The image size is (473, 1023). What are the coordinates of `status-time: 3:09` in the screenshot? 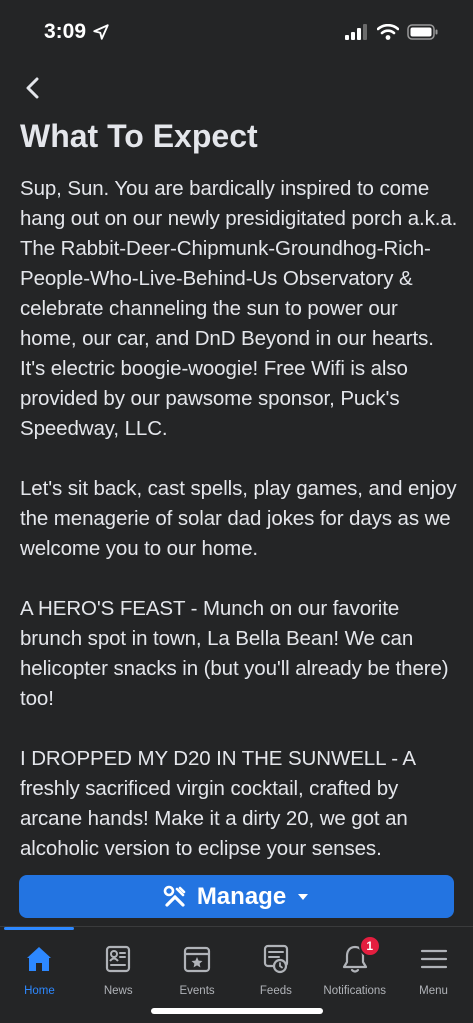 It's located at (77, 32).